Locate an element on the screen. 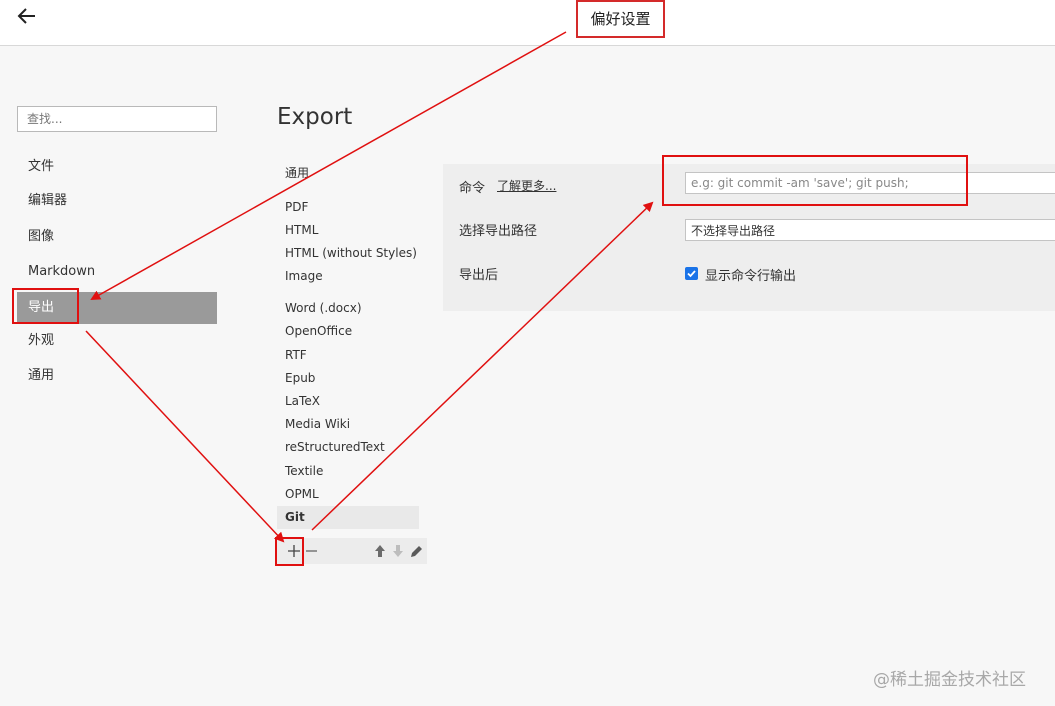 This screenshot has width=1055, height=706. highlight-command-input is located at coordinates (815, 180).